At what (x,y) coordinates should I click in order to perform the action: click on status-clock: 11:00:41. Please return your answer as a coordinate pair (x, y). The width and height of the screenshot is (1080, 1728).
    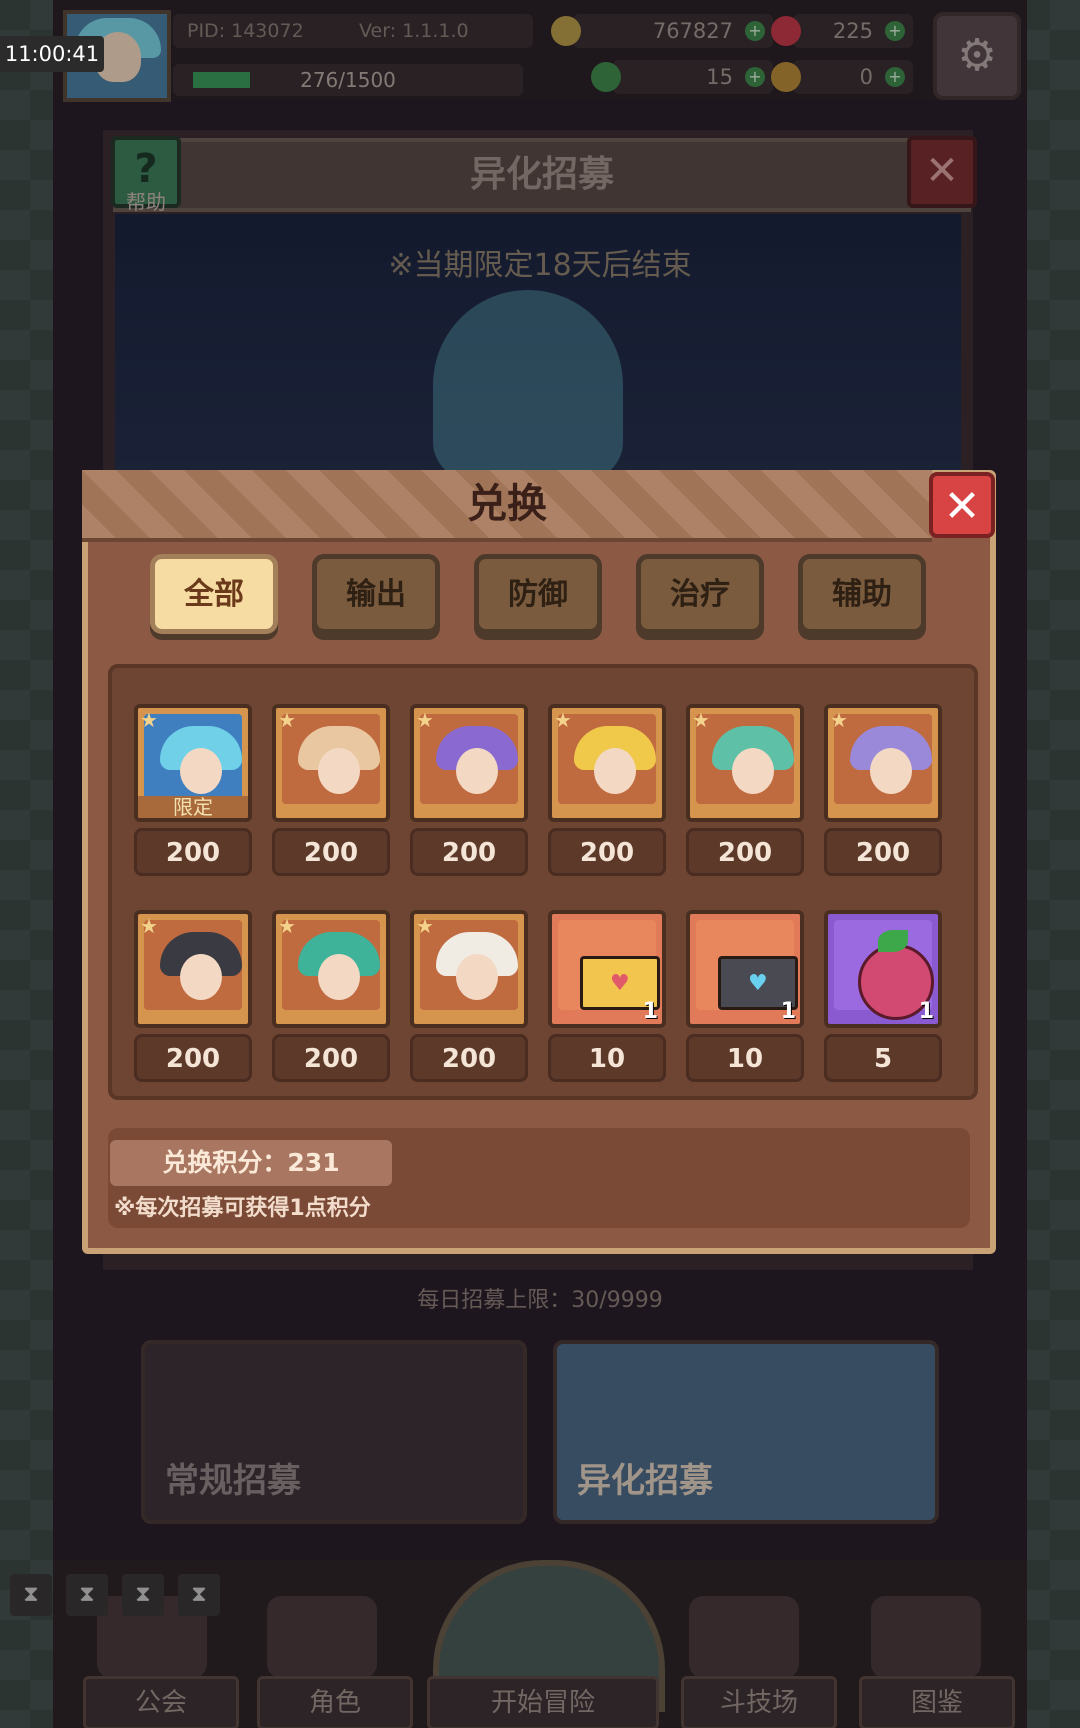
    Looking at the image, I should click on (52, 54).